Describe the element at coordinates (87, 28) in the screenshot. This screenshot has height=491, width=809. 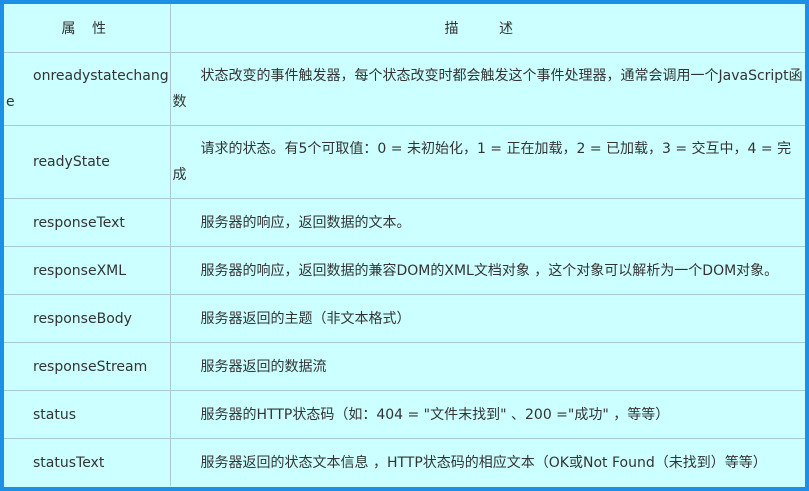
I see `property-column-header: 属 性` at that location.